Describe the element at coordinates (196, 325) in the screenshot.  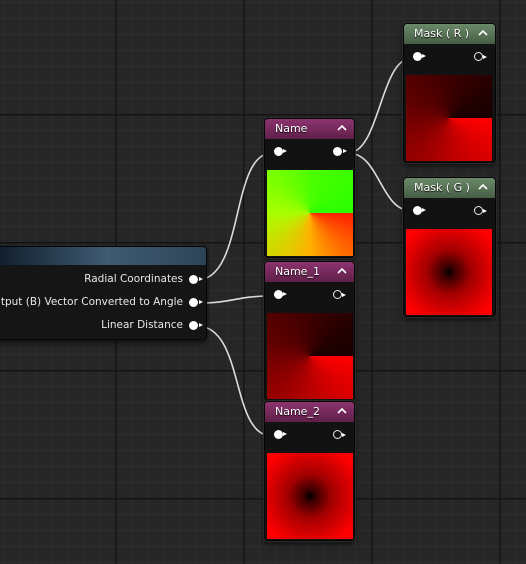
I see `output-pin-distance-icon` at that location.